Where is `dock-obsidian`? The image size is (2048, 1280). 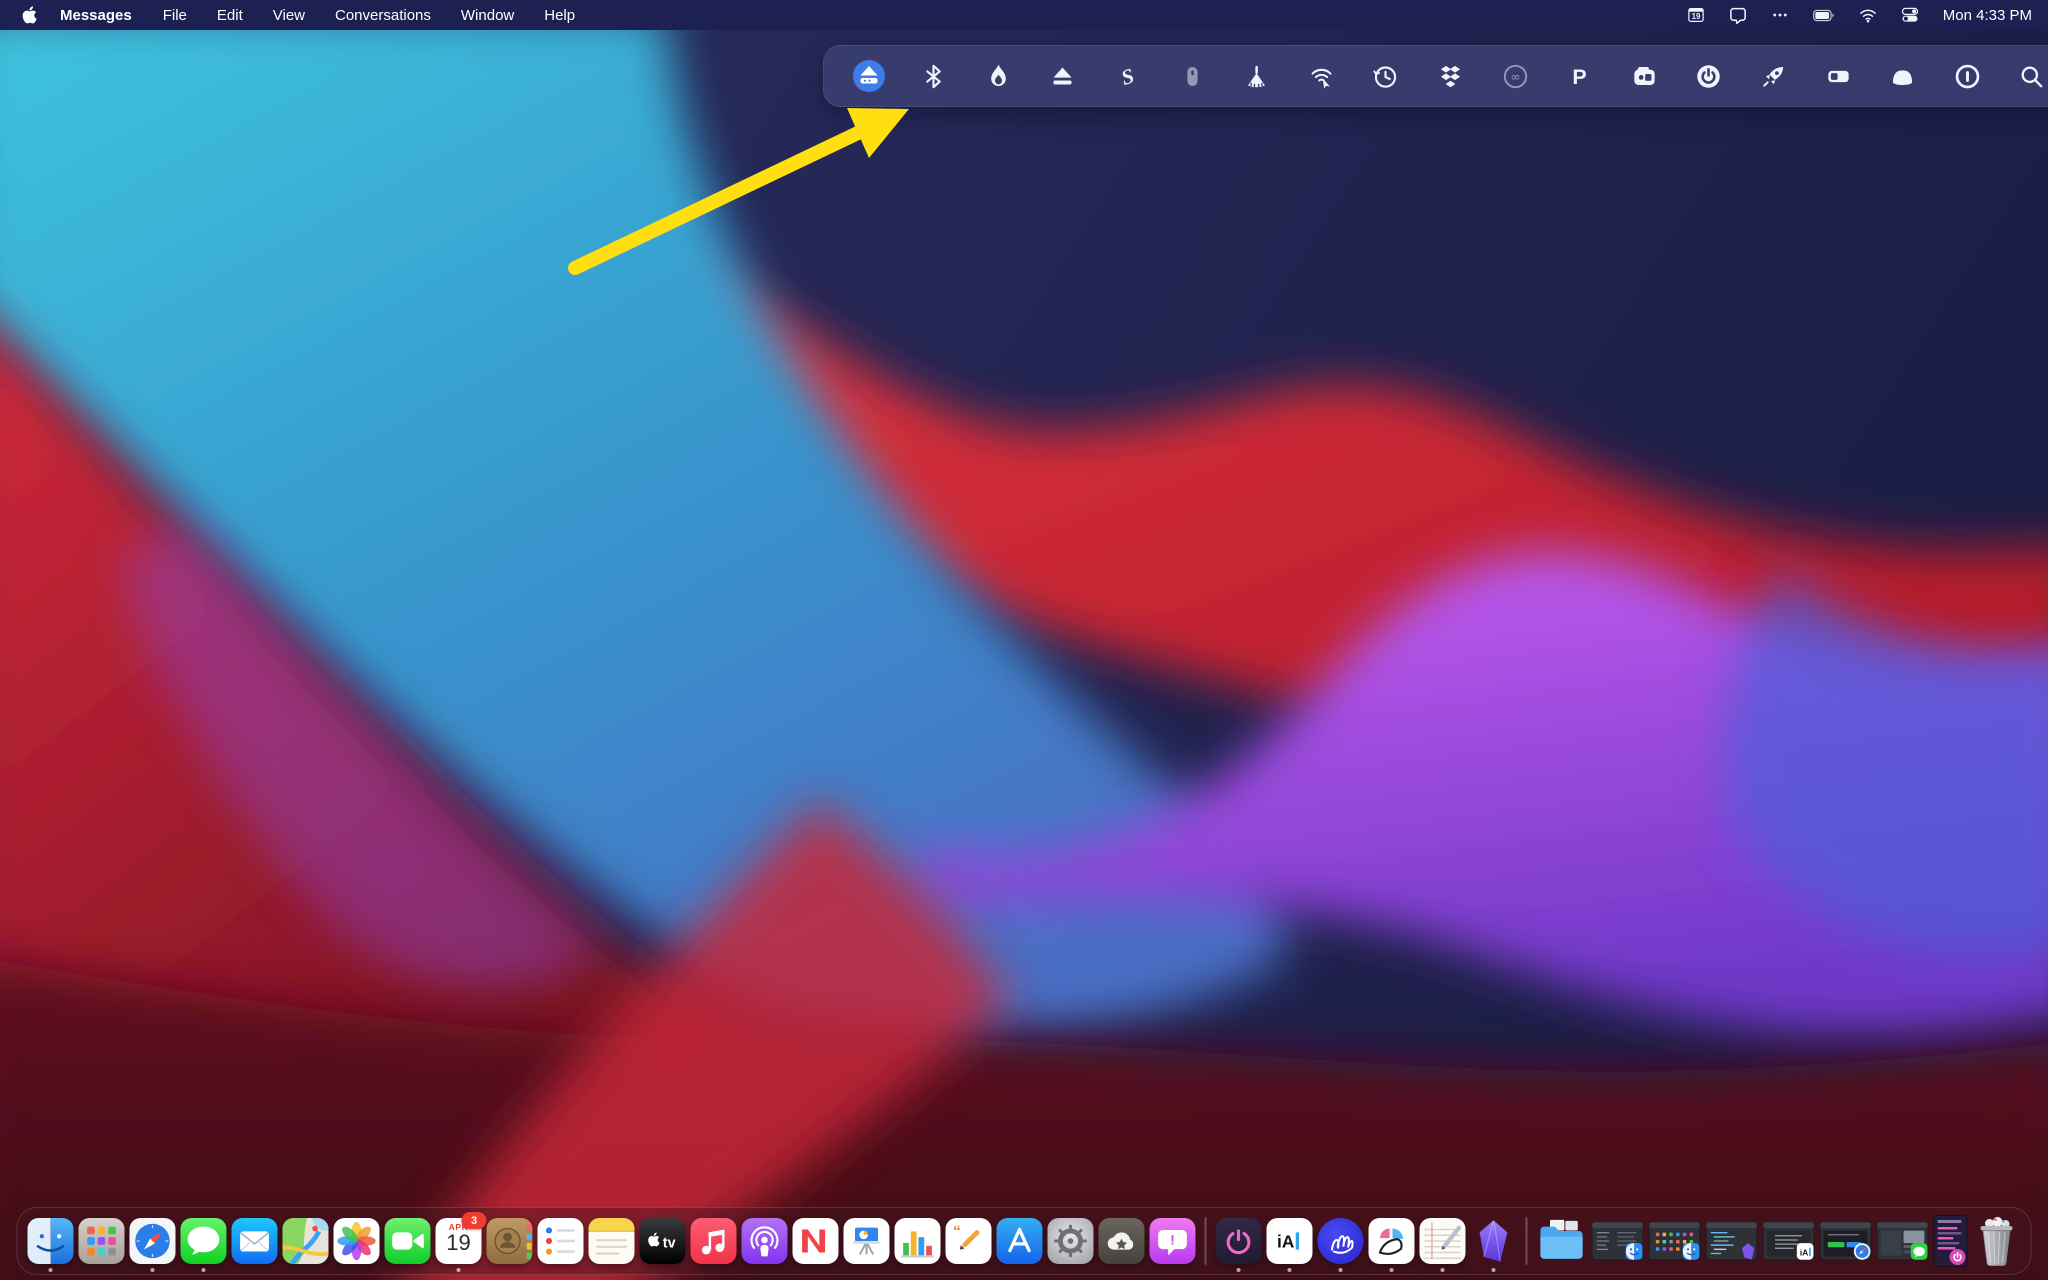 dock-obsidian is located at coordinates (1494, 1241).